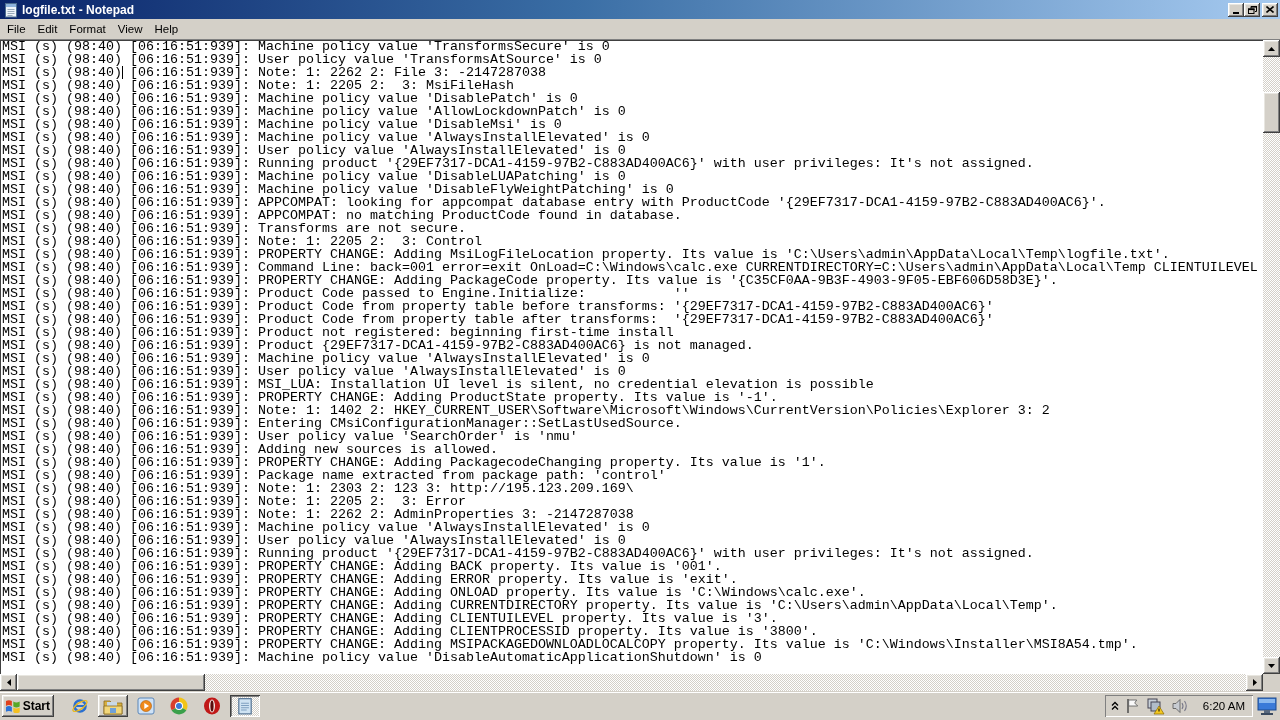 The width and height of the screenshot is (1280, 720). What do you see at coordinates (390, 618) in the screenshot?
I see `log-line: MSI (s) (98:40) [06:16:51:939]: PROPERTY CHANGE: Adding CLIENTUILEVEL property. Its value is '3'.` at bounding box center [390, 618].